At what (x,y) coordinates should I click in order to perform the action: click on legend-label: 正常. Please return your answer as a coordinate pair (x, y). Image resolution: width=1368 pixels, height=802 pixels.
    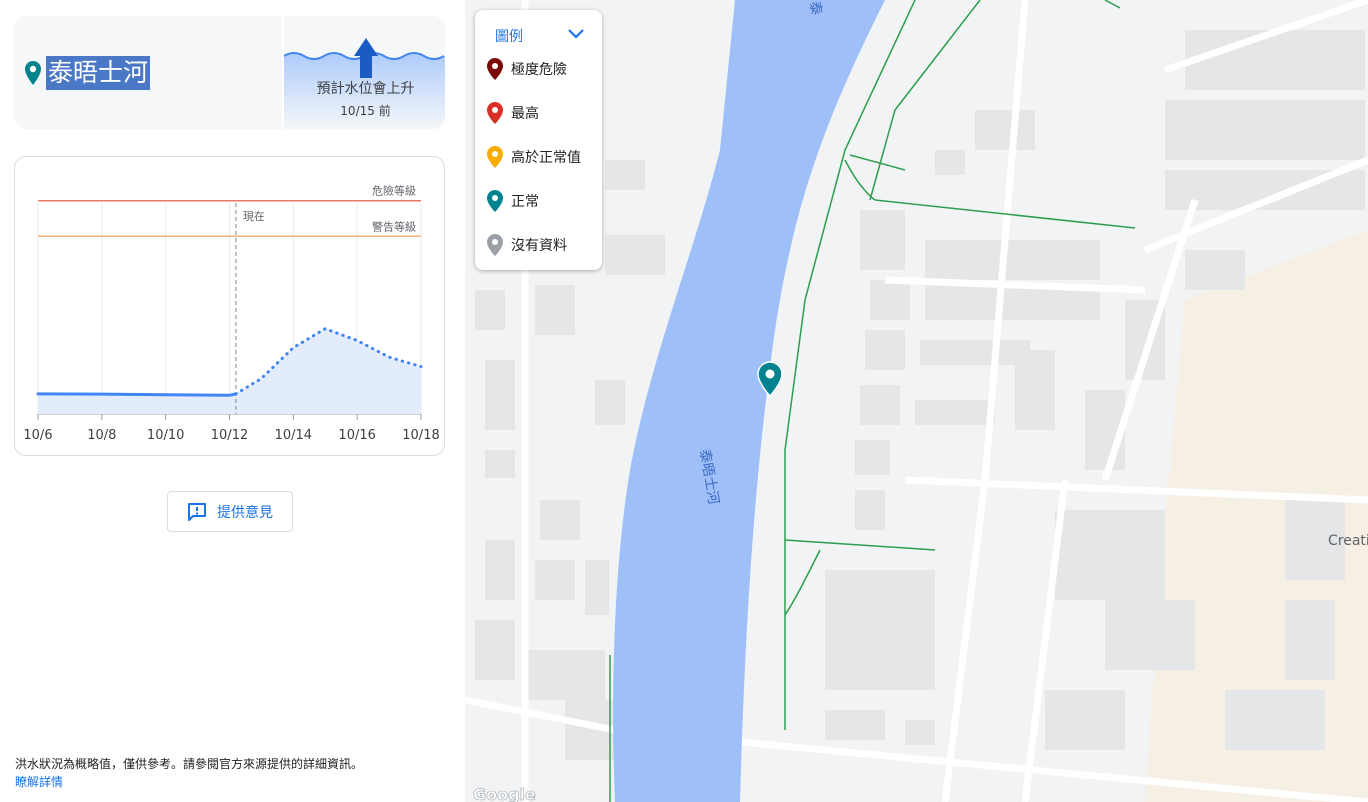
    Looking at the image, I should click on (525, 202).